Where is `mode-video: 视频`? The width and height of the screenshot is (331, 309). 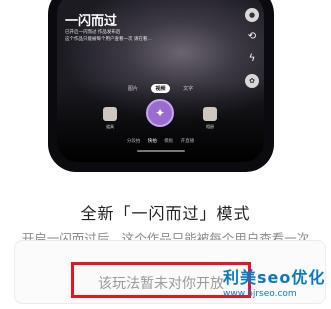 mode-video: 视频 is located at coordinates (160, 88).